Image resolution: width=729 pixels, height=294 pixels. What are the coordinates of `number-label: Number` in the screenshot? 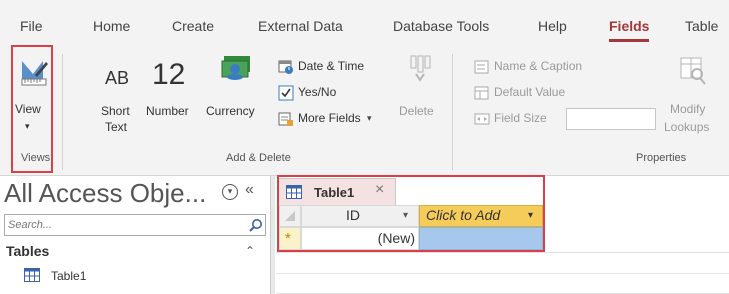 It's located at (167, 111).